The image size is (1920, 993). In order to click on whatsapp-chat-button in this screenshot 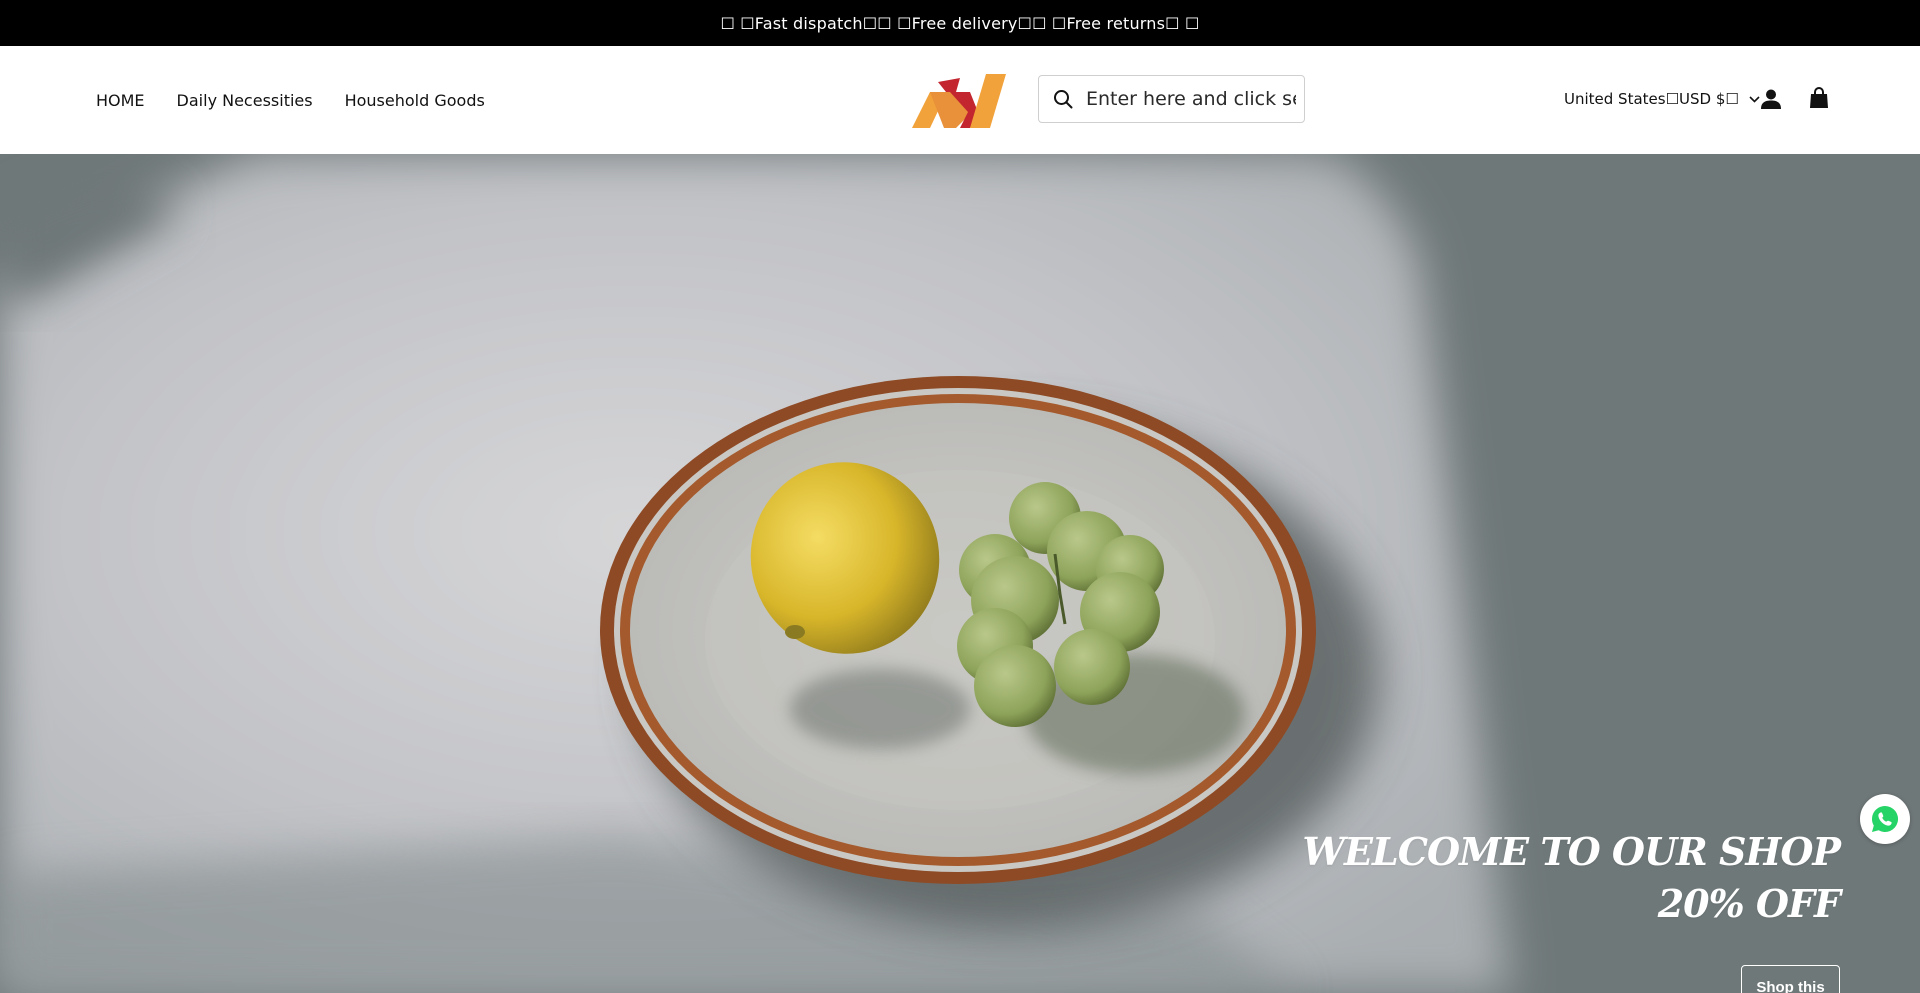, I will do `click(1885, 819)`.